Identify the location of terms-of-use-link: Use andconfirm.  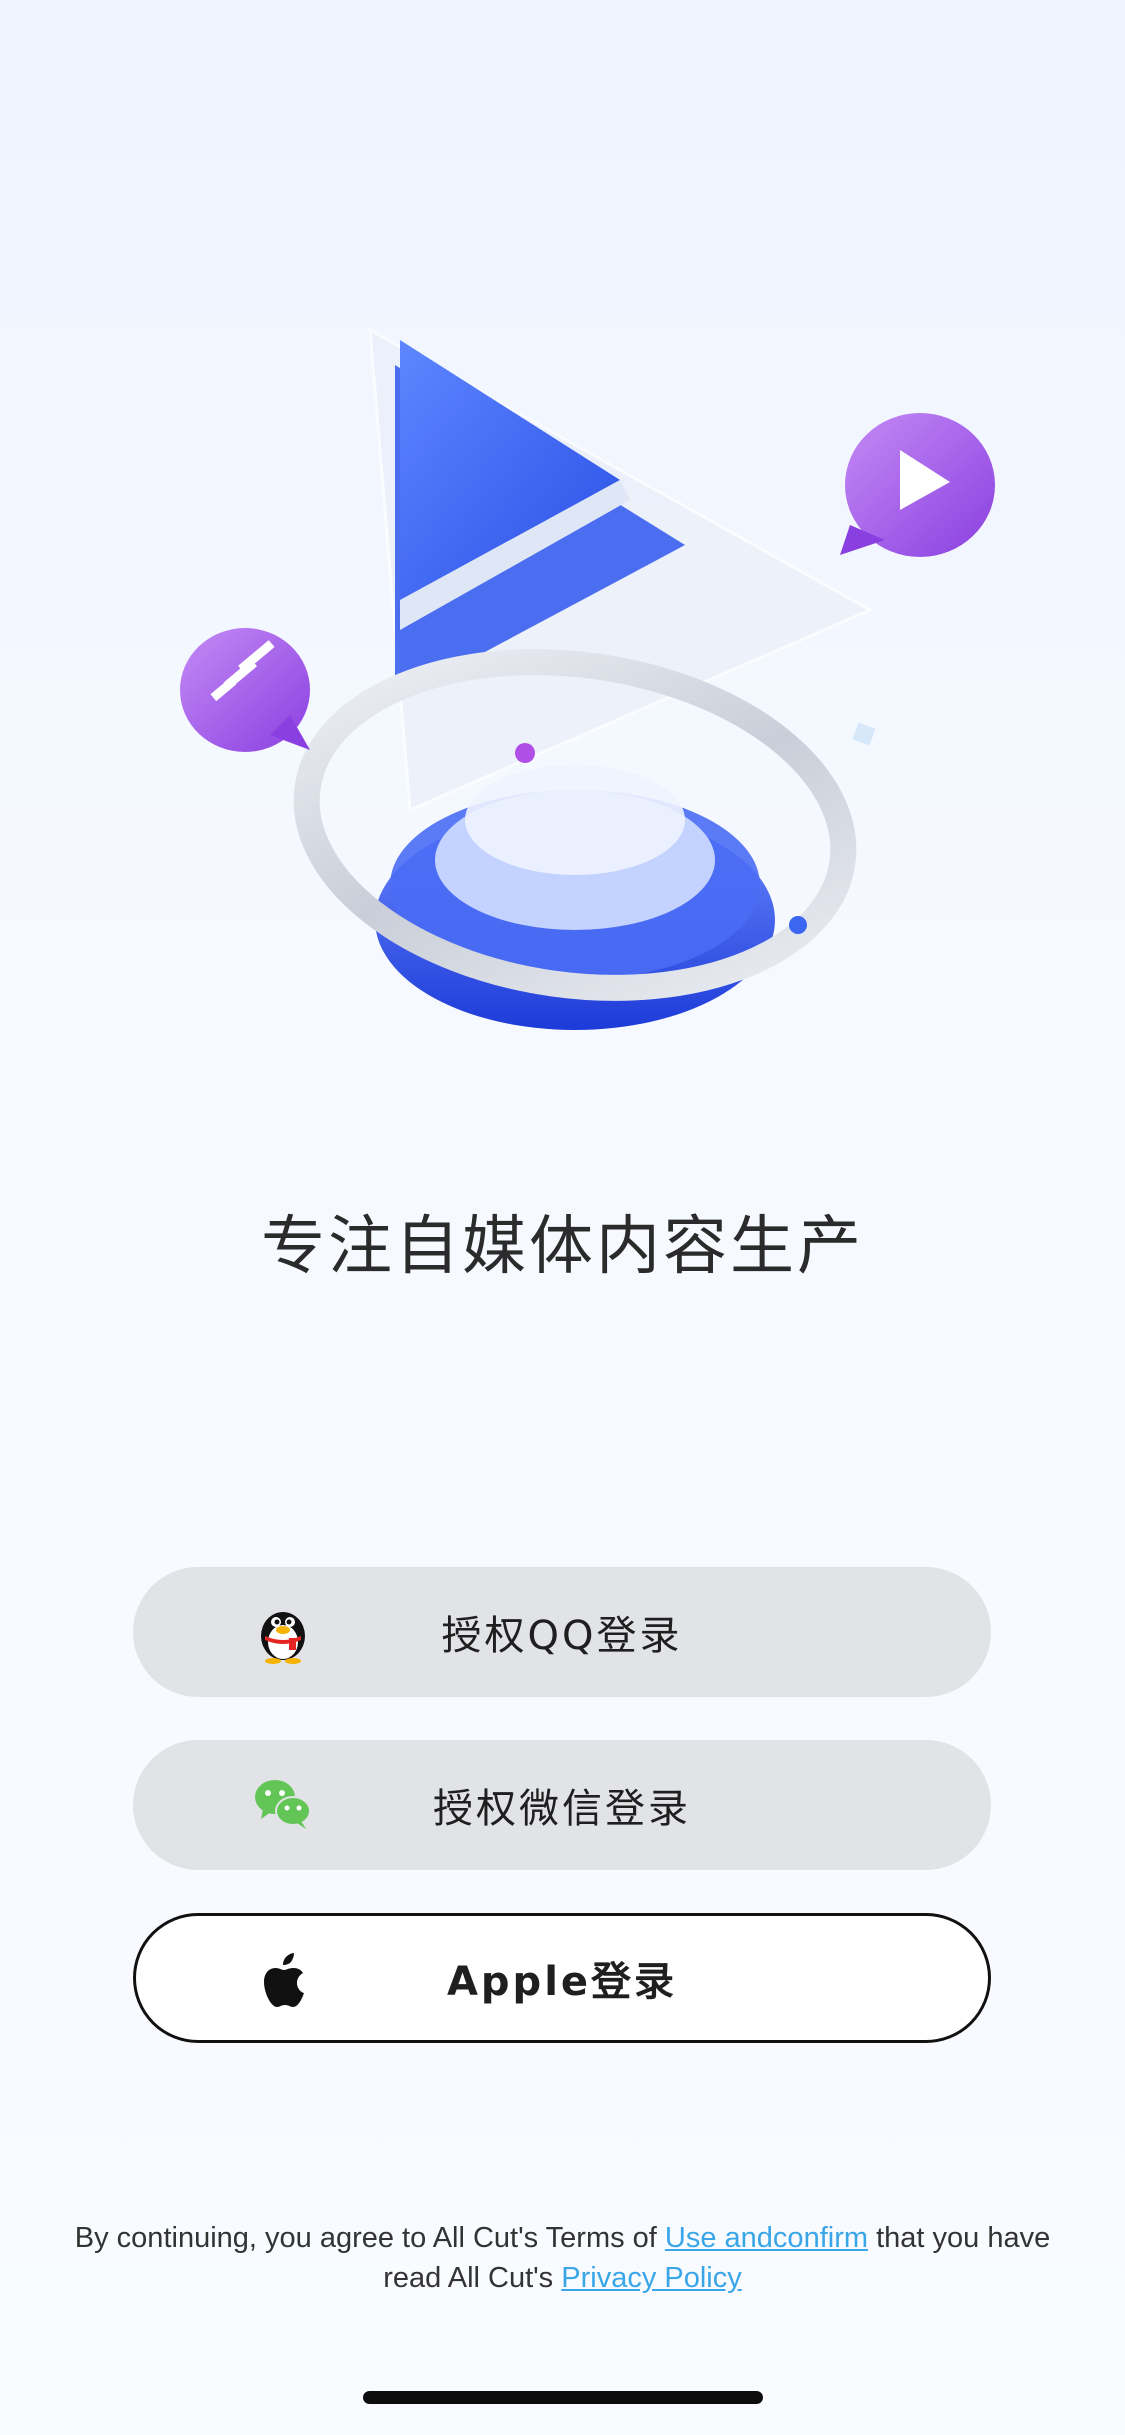
(766, 2238).